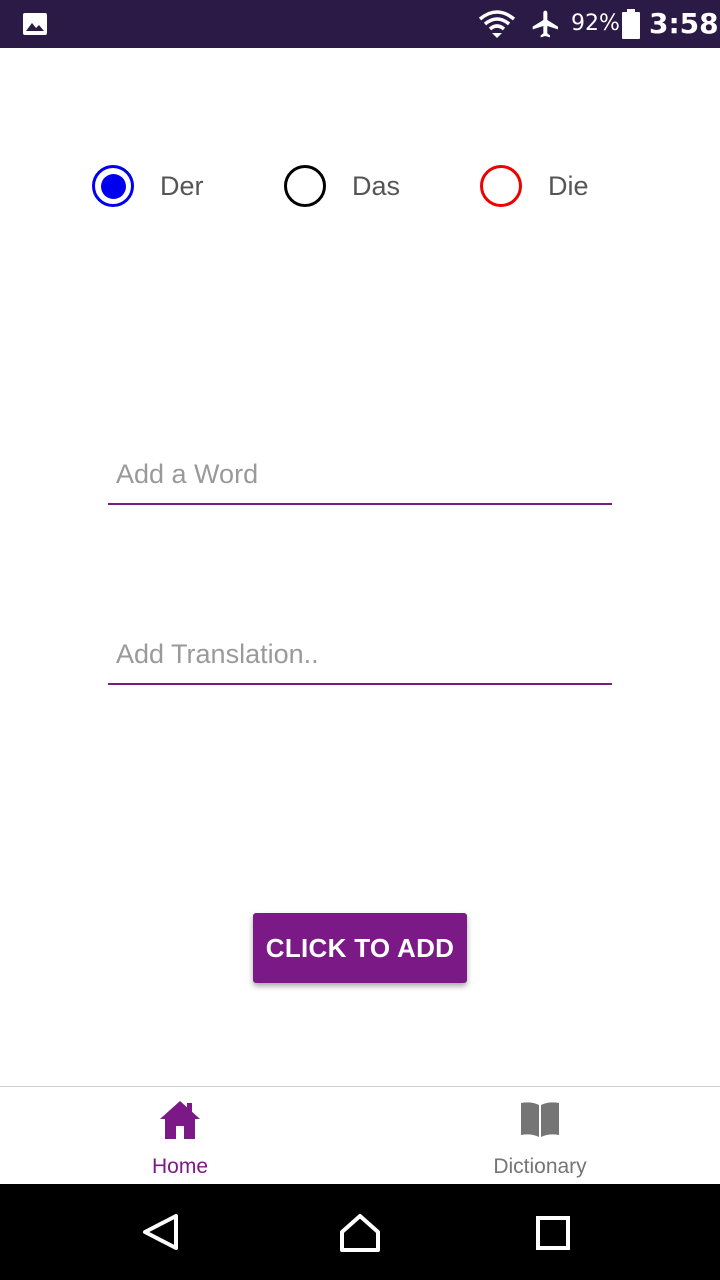 This screenshot has width=720, height=1280. Describe the element at coordinates (305, 186) in the screenshot. I see `radio-das-ring` at that location.